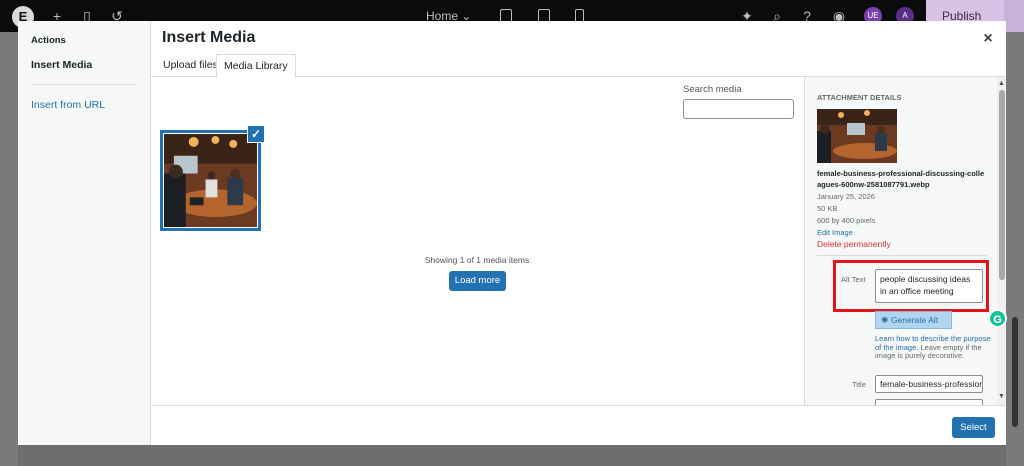 The image size is (1024, 466). Describe the element at coordinates (835, 232) in the screenshot. I see `edit-image-link: Edit Image` at that location.